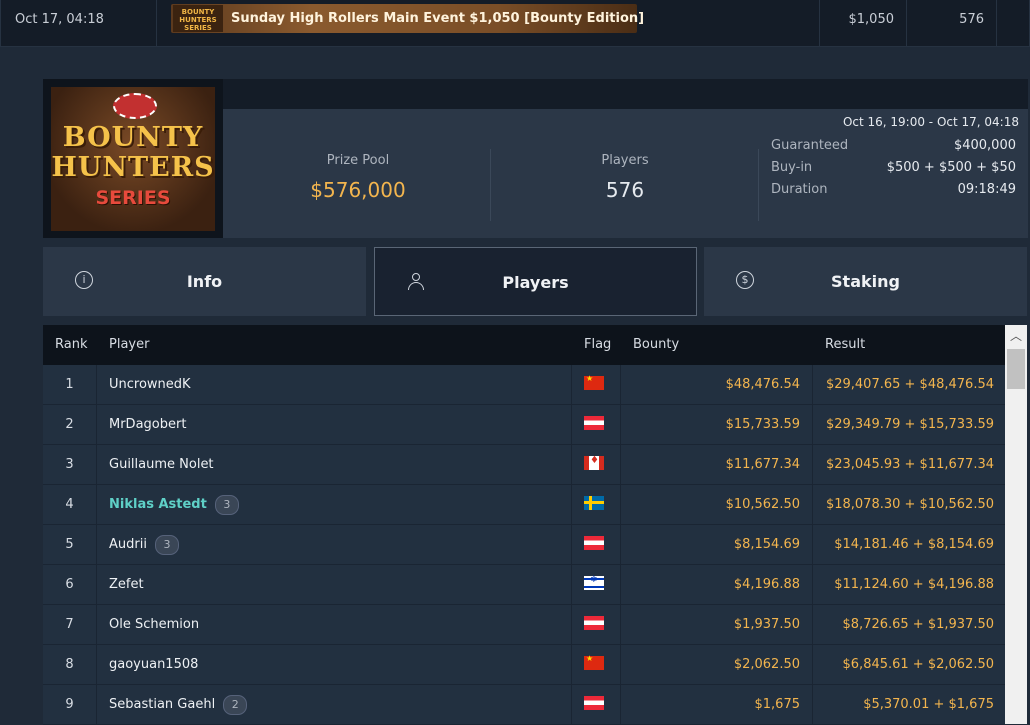 Image resolution: width=1030 pixels, height=725 pixels. Describe the element at coordinates (70, 384) in the screenshot. I see `rank-cell: 1` at that location.